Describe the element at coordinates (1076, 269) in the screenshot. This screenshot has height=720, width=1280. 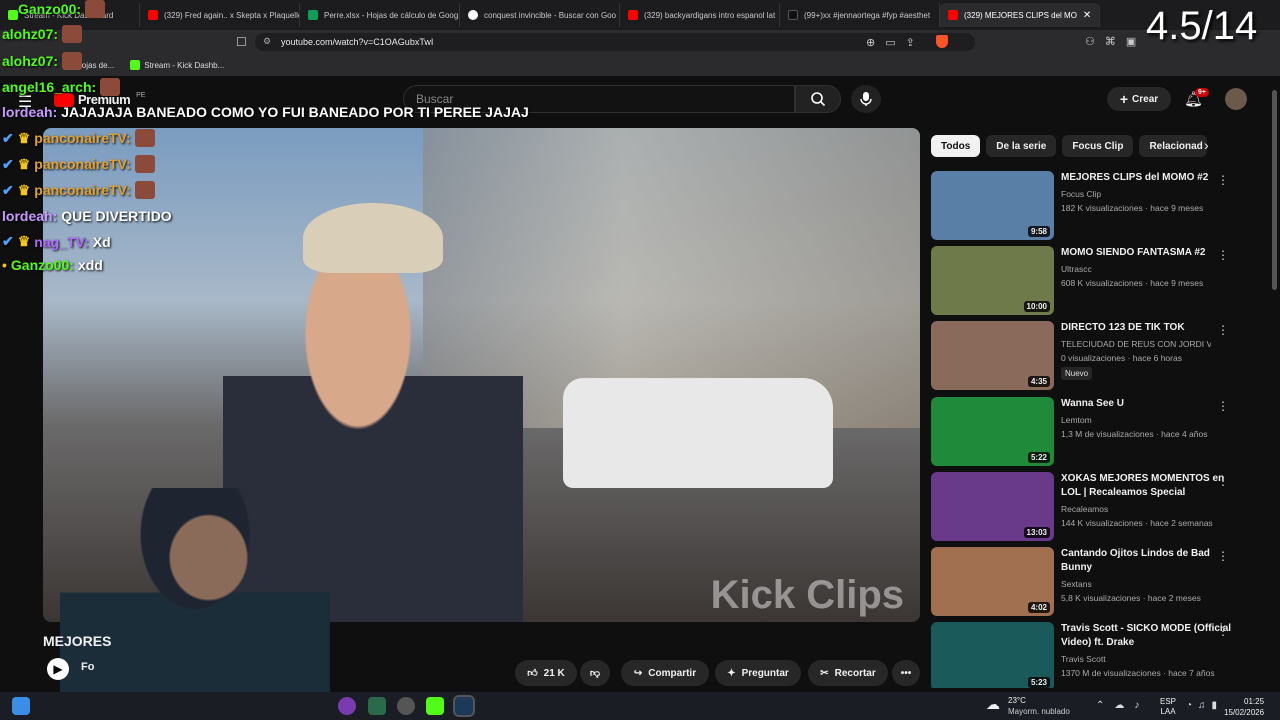
I see `recommendation-channel: Ultrascc` at that location.